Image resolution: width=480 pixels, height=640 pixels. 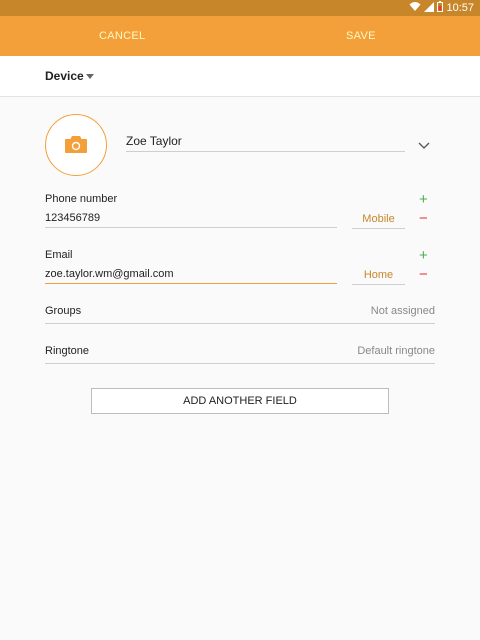 What do you see at coordinates (81, 199) in the screenshot?
I see `phone-label: Phone number` at bounding box center [81, 199].